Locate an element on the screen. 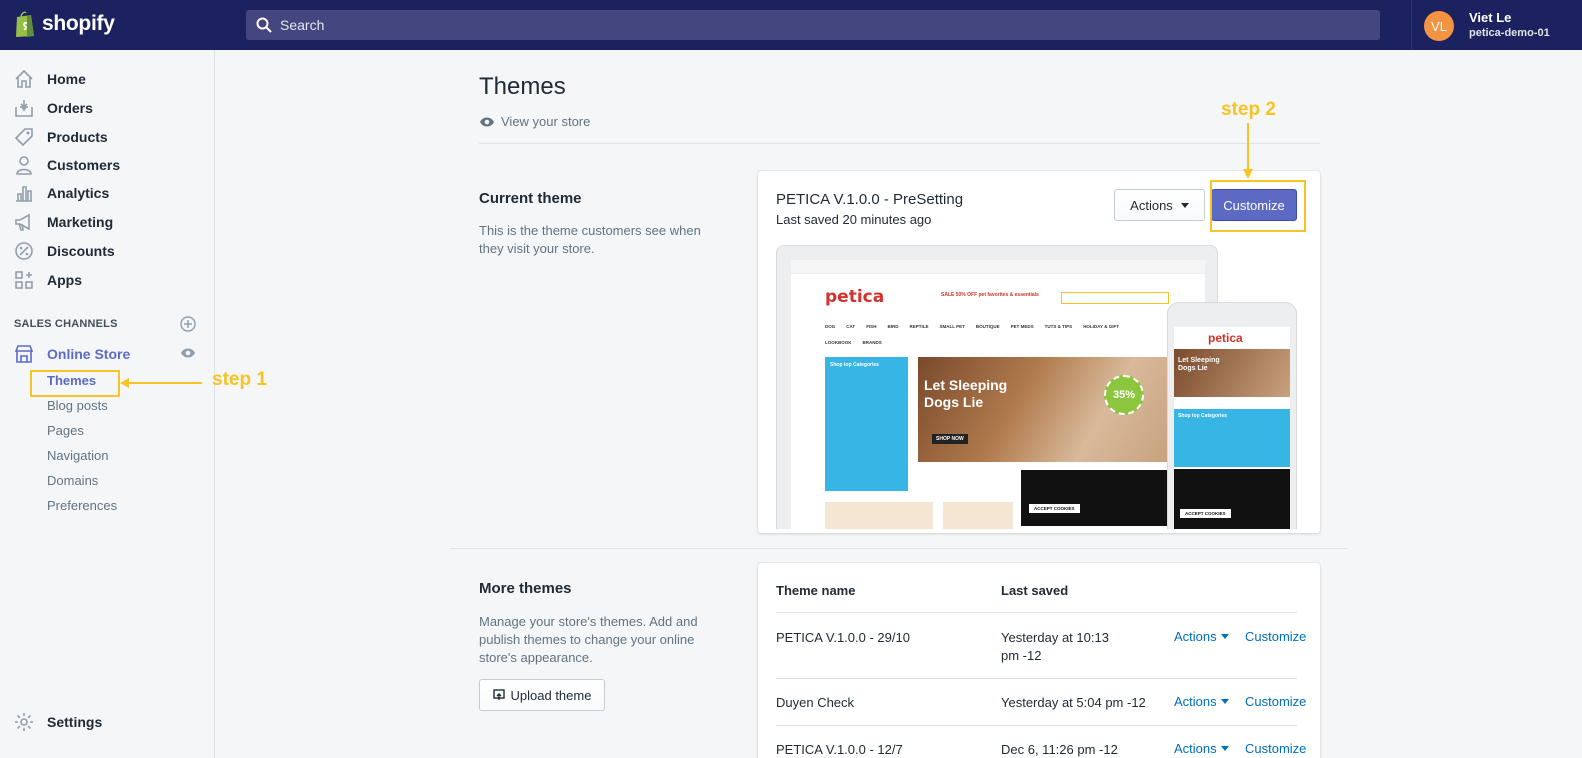 The height and width of the screenshot is (758, 1582). step2-label: step 2 is located at coordinates (1248, 109).